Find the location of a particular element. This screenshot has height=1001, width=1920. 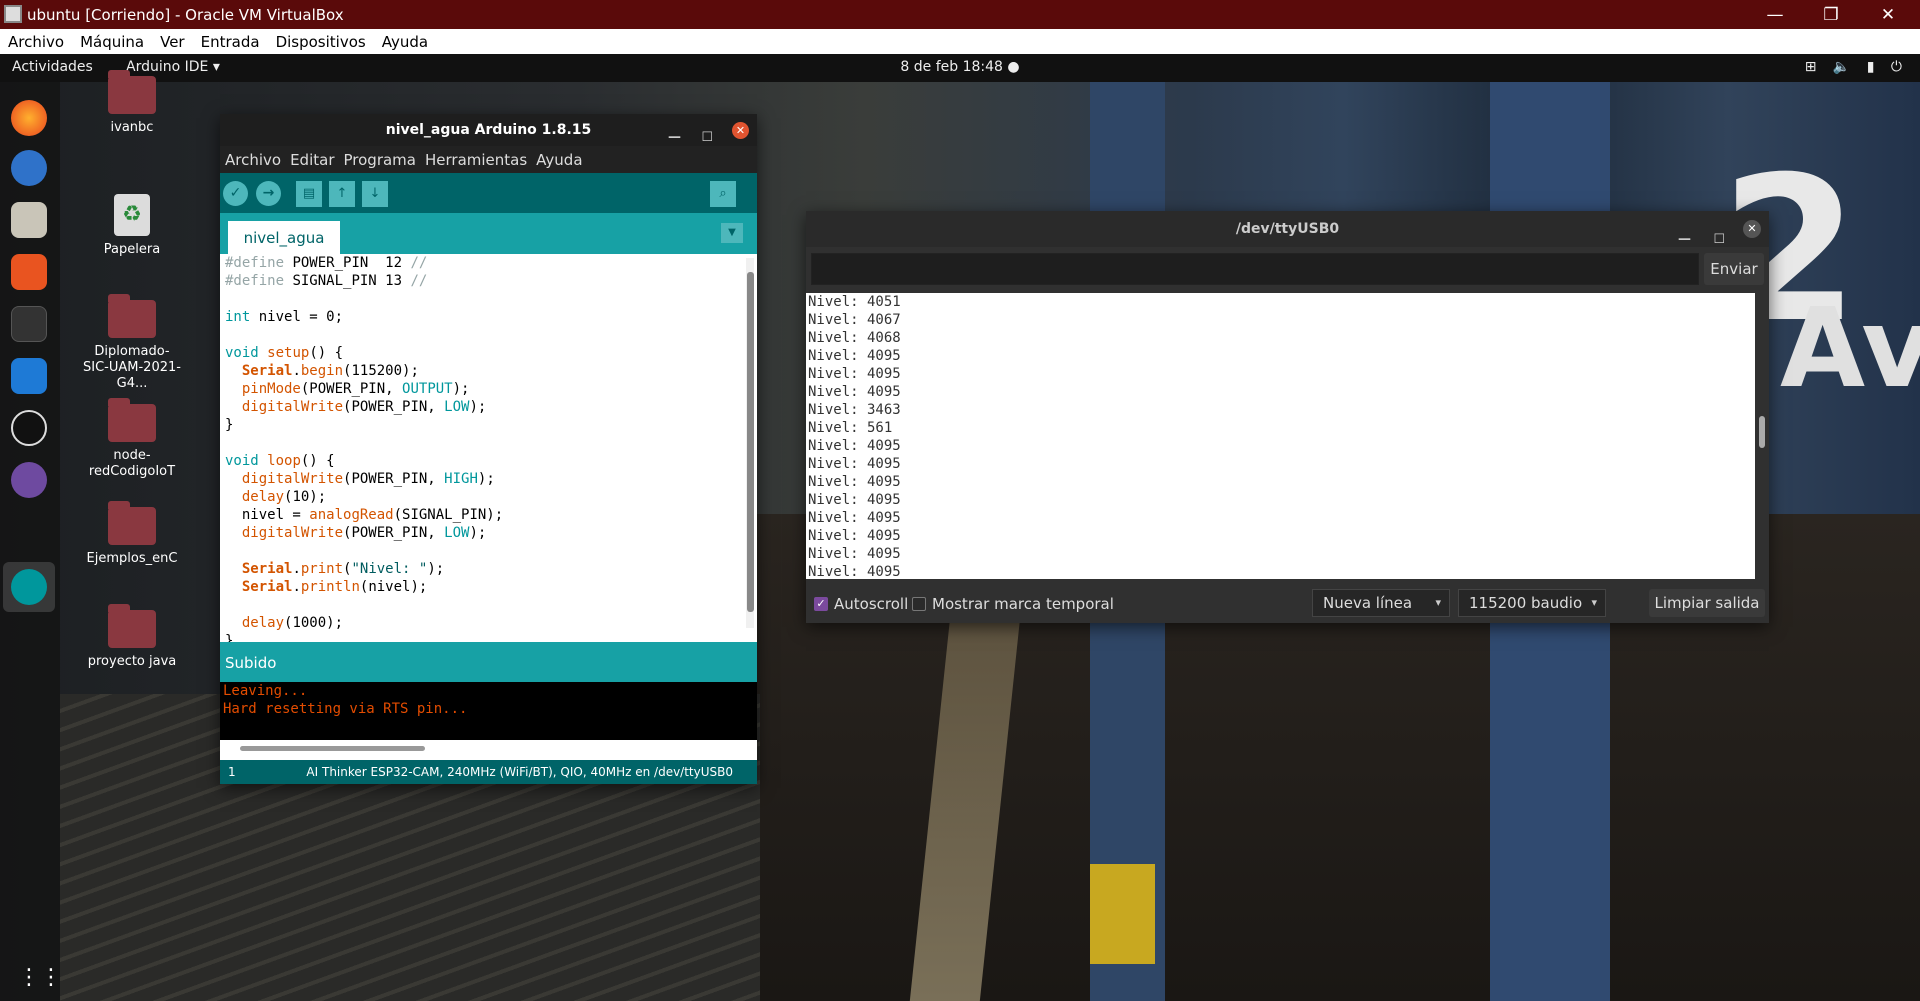

serial-title-bar: /dev/ttyUSB0 — ☐ ✕ is located at coordinates (1287, 229).